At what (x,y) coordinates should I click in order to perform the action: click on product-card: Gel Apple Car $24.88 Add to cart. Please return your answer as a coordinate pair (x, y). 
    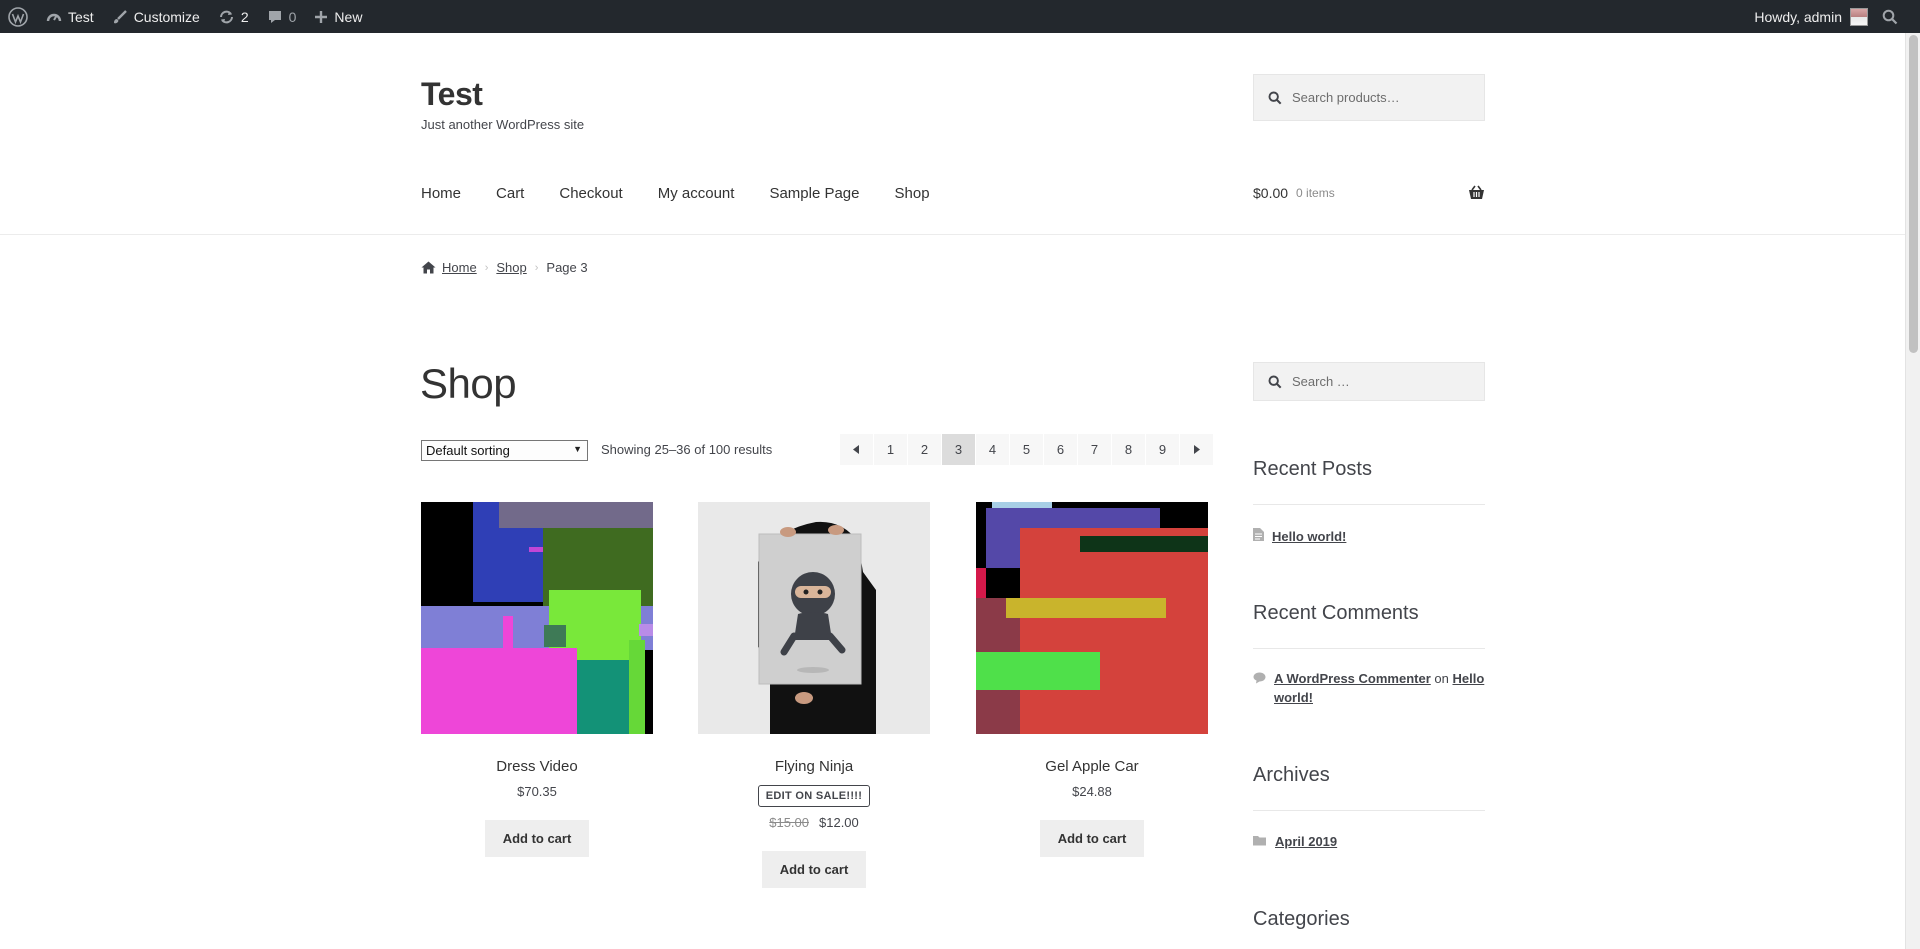
    Looking at the image, I should click on (1092, 679).